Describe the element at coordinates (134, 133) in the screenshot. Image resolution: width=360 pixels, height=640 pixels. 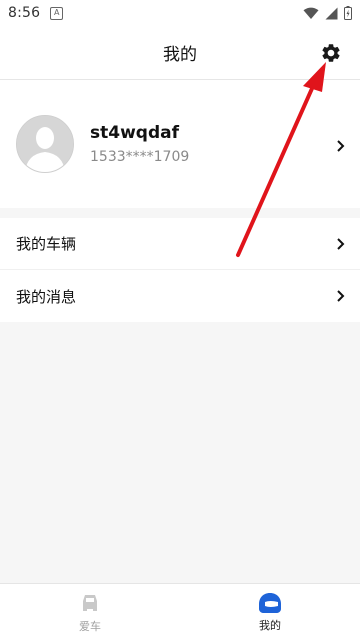
I see `username: st4wqdaf` at that location.